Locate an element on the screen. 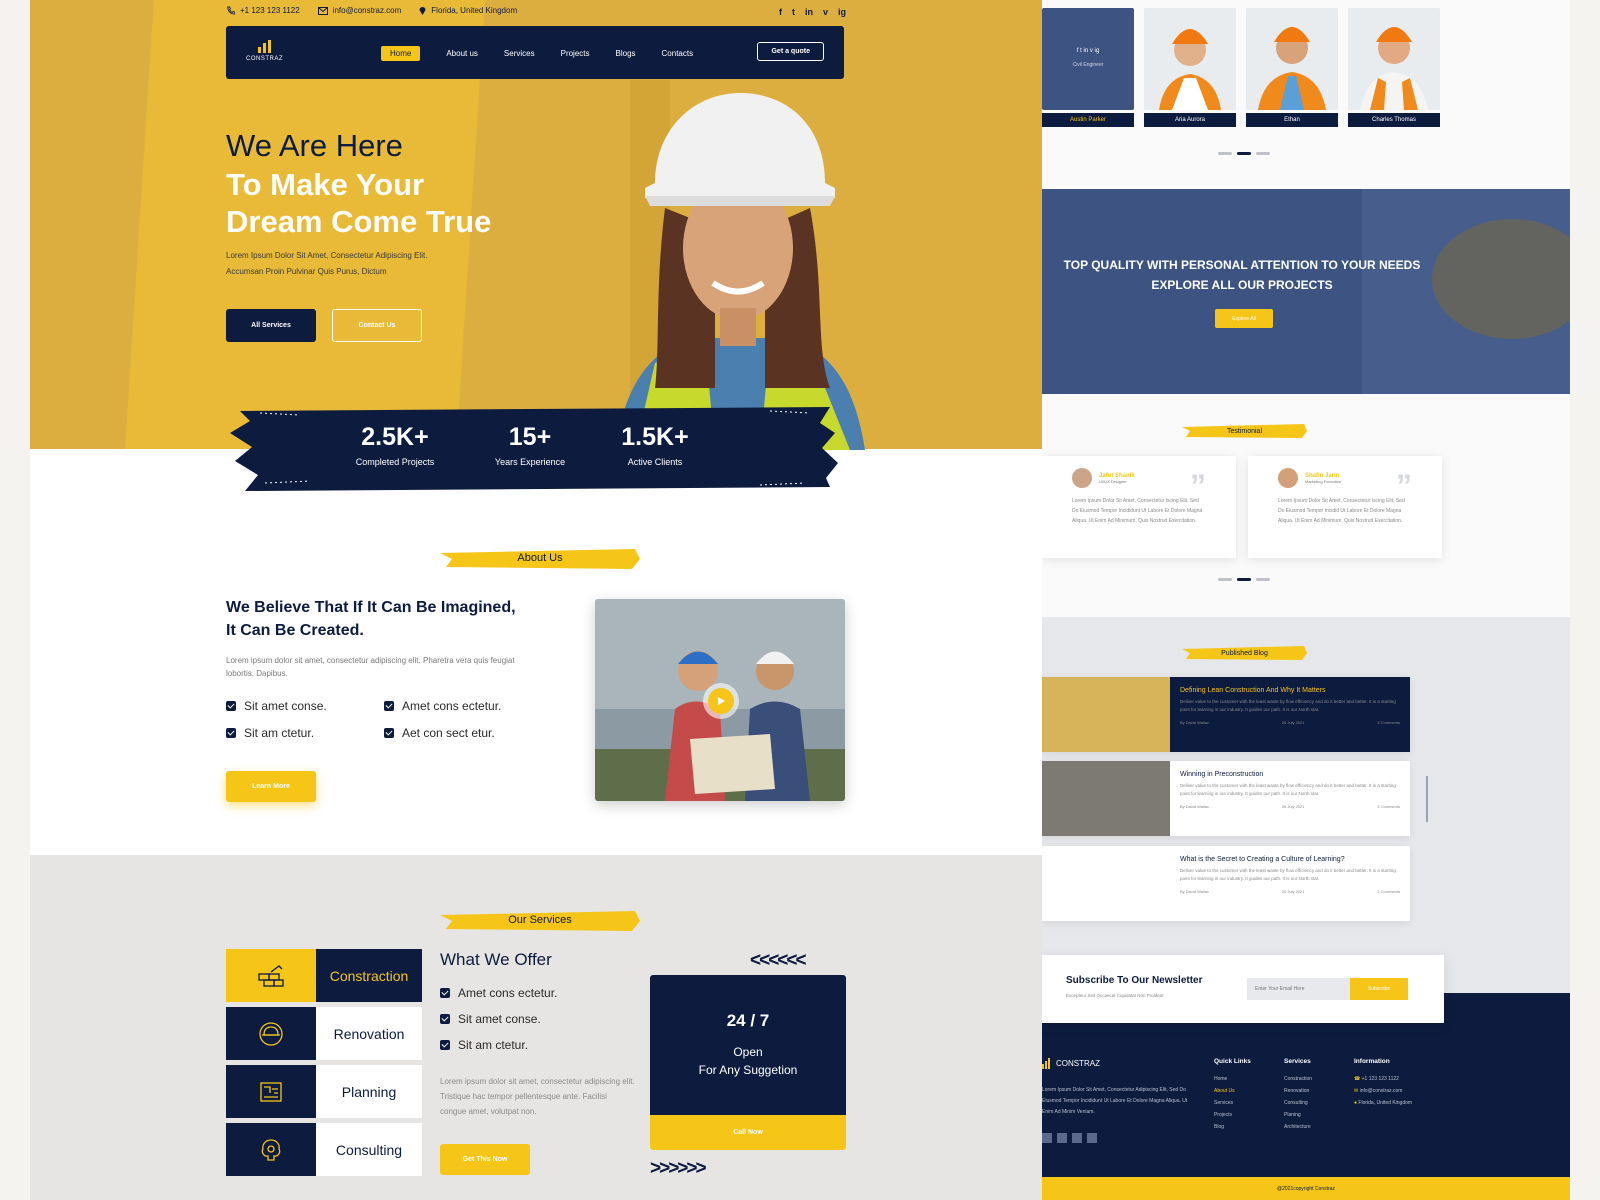 The width and height of the screenshot is (1600, 1200). team-card-aria-aurora: Aria Aurora is located at coordinates (1190, 68).